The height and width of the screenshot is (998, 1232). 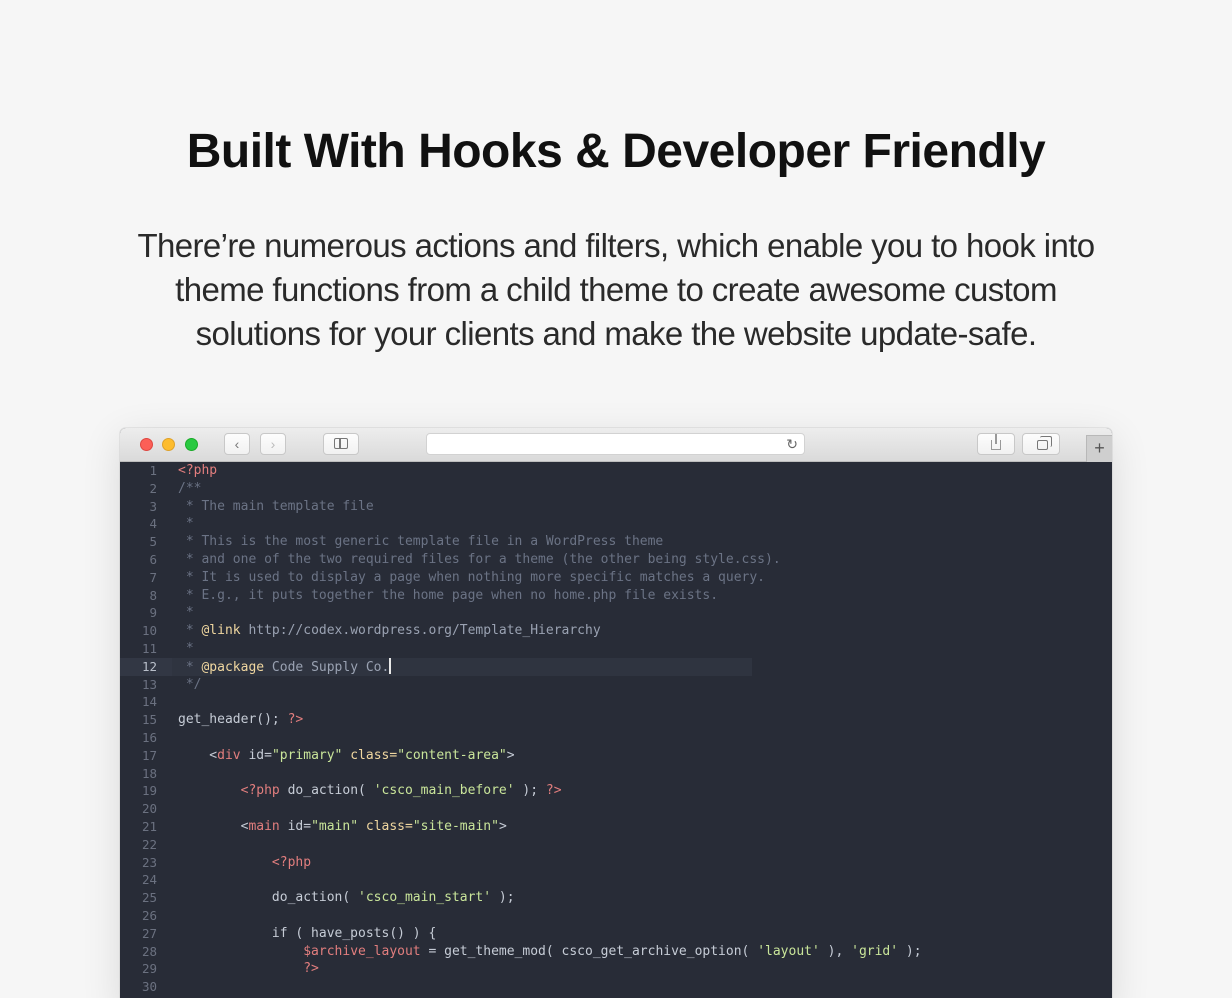 I want to click on line-number: 23, so click(x=149, y=862).